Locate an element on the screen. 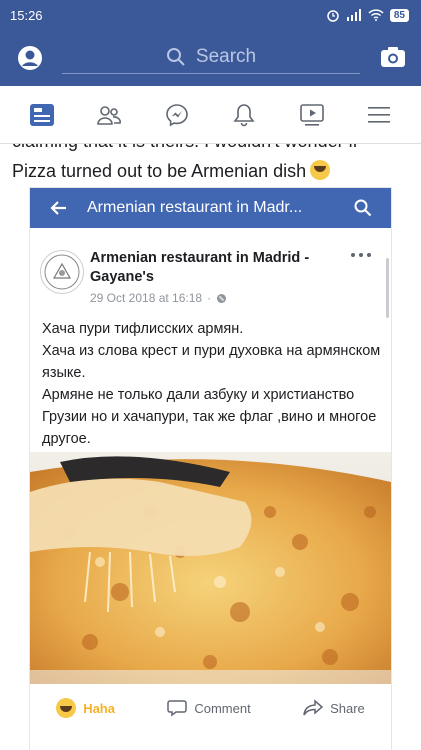  video-icon is located at coordinates (311, 114).